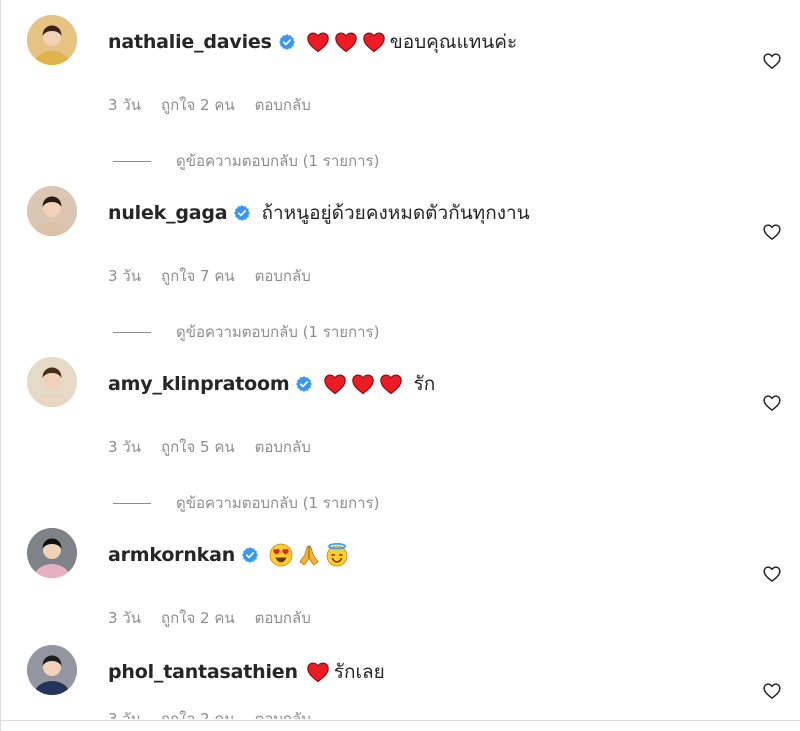 Image resolution: width=800 pixels, height=731 pixels. I want to click on panel-bottom-border, so click(400, 720).